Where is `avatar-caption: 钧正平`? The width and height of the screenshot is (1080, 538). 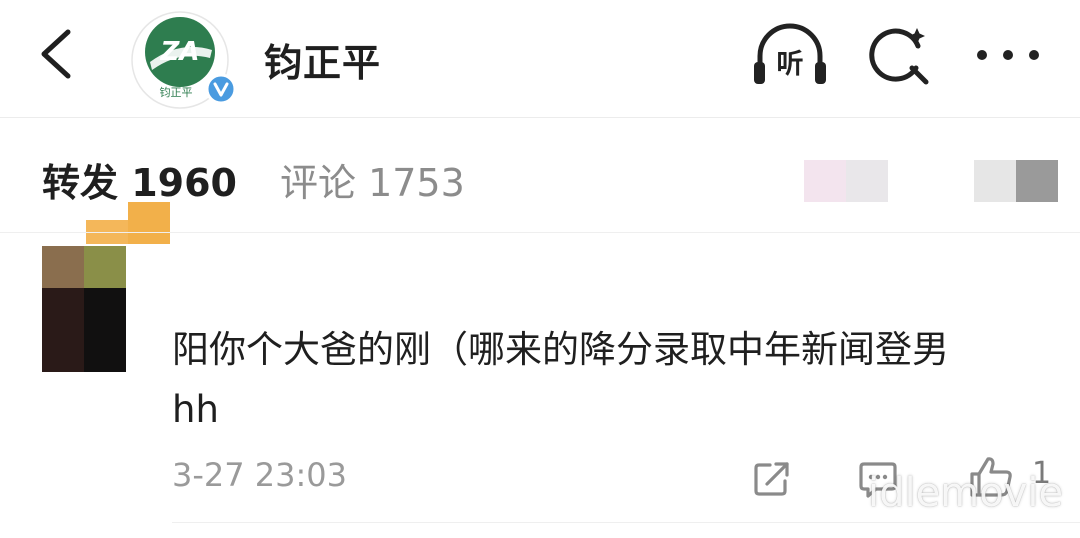
avatar-caption: 钧正平 is located at coordinates (176, 92).